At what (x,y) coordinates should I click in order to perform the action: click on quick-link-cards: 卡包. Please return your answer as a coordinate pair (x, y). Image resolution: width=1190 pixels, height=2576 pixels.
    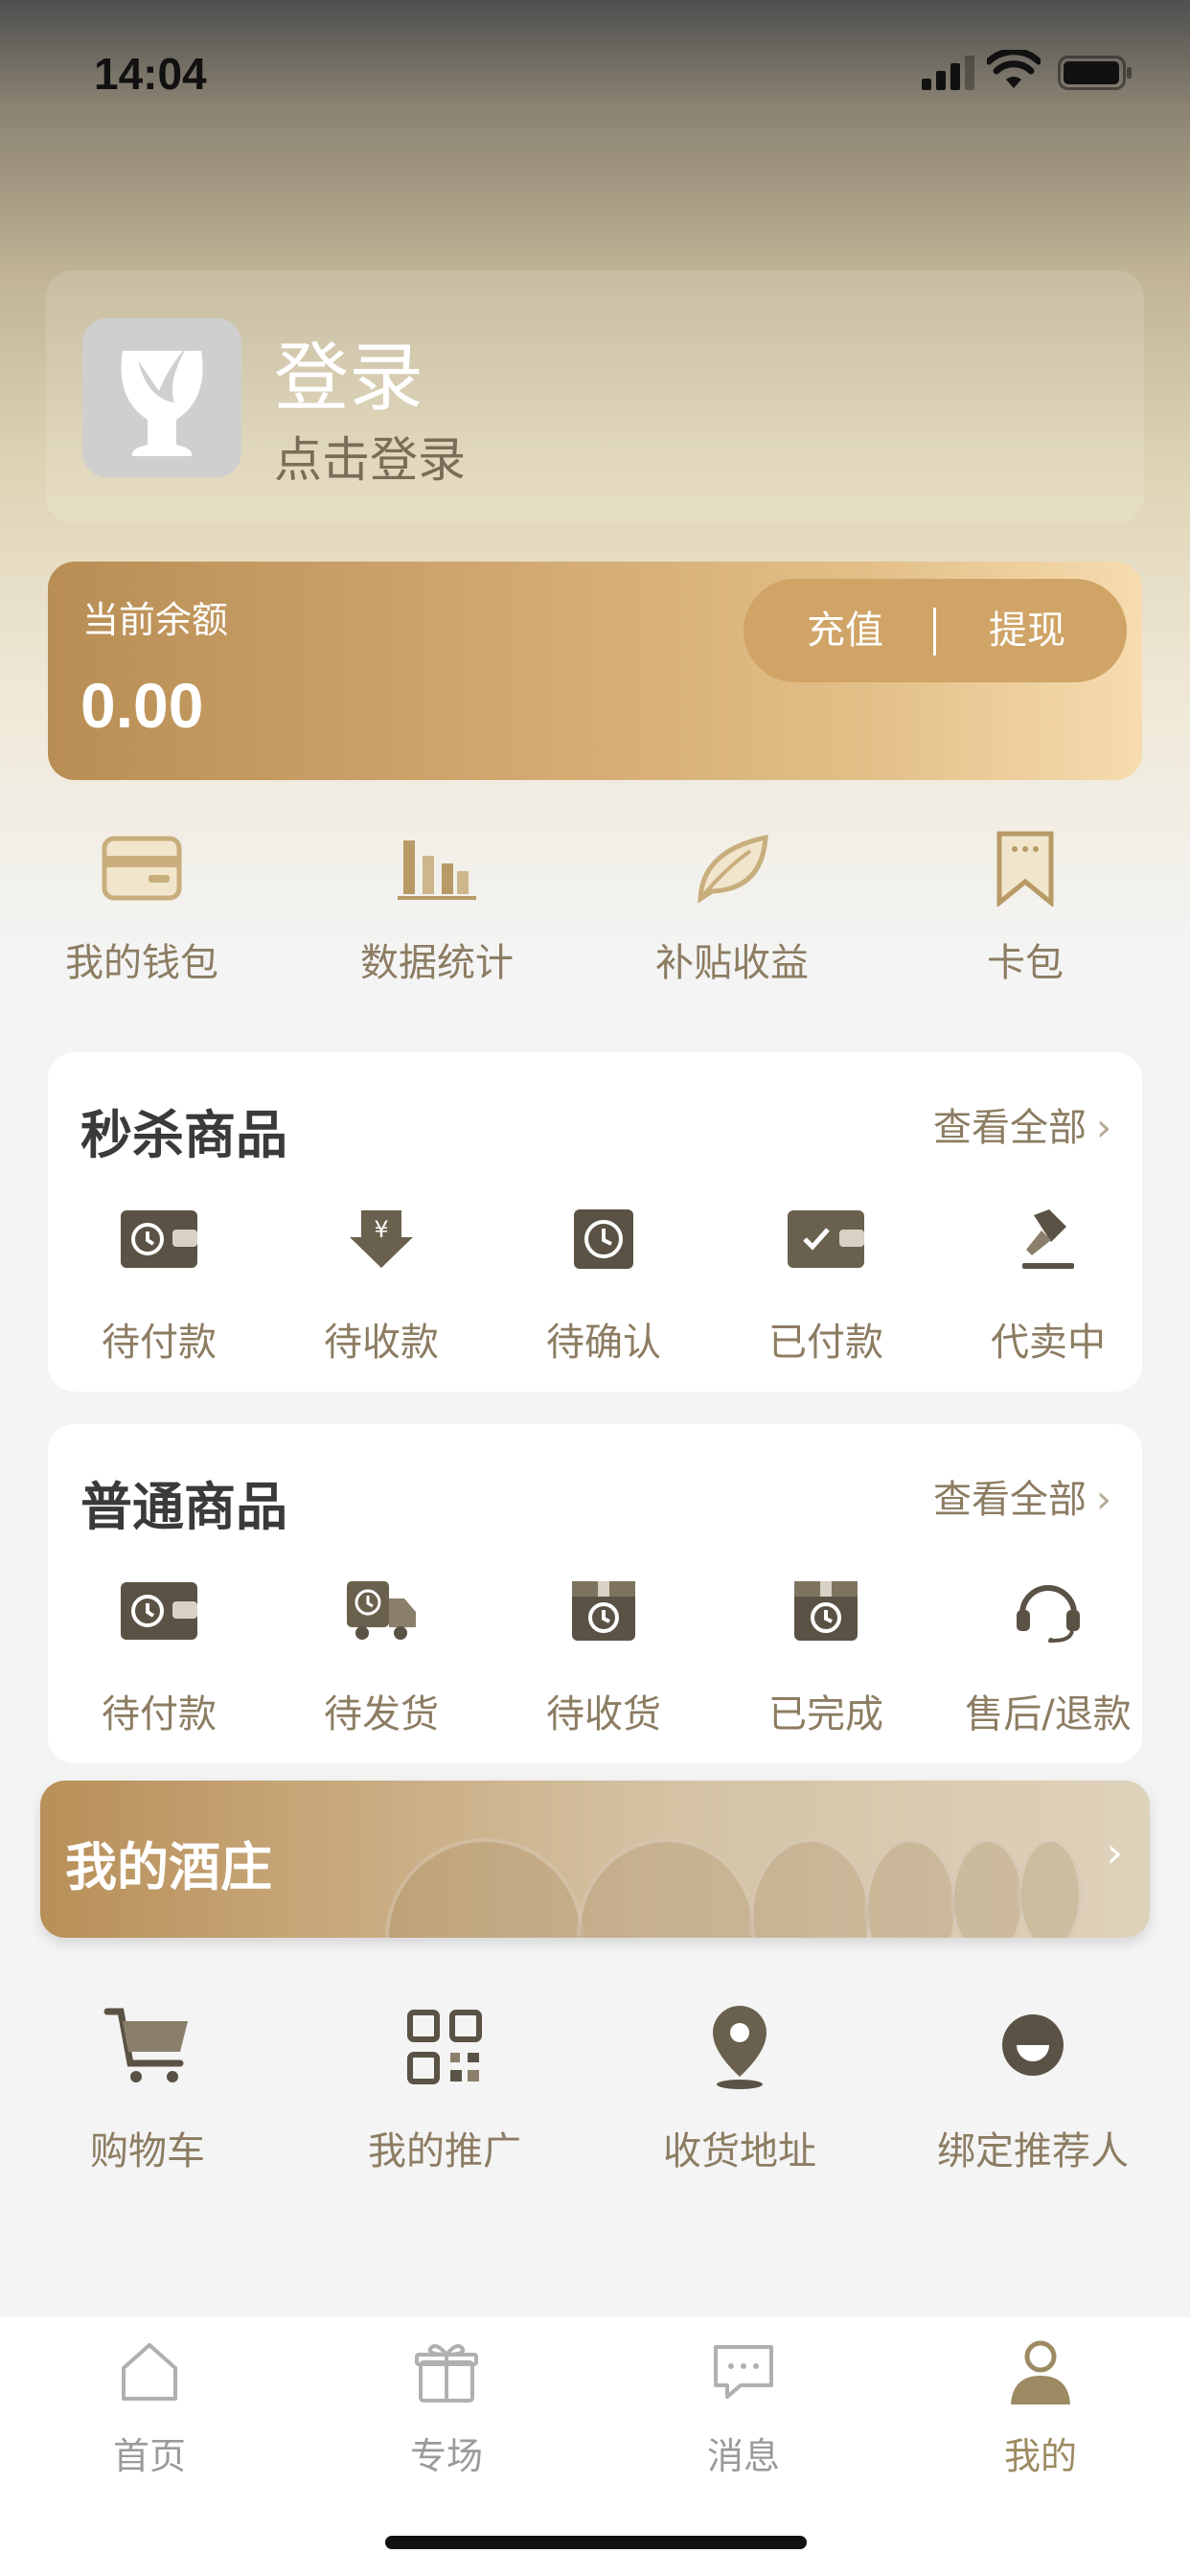
    Looking at the image, I should click on (1026, 904).